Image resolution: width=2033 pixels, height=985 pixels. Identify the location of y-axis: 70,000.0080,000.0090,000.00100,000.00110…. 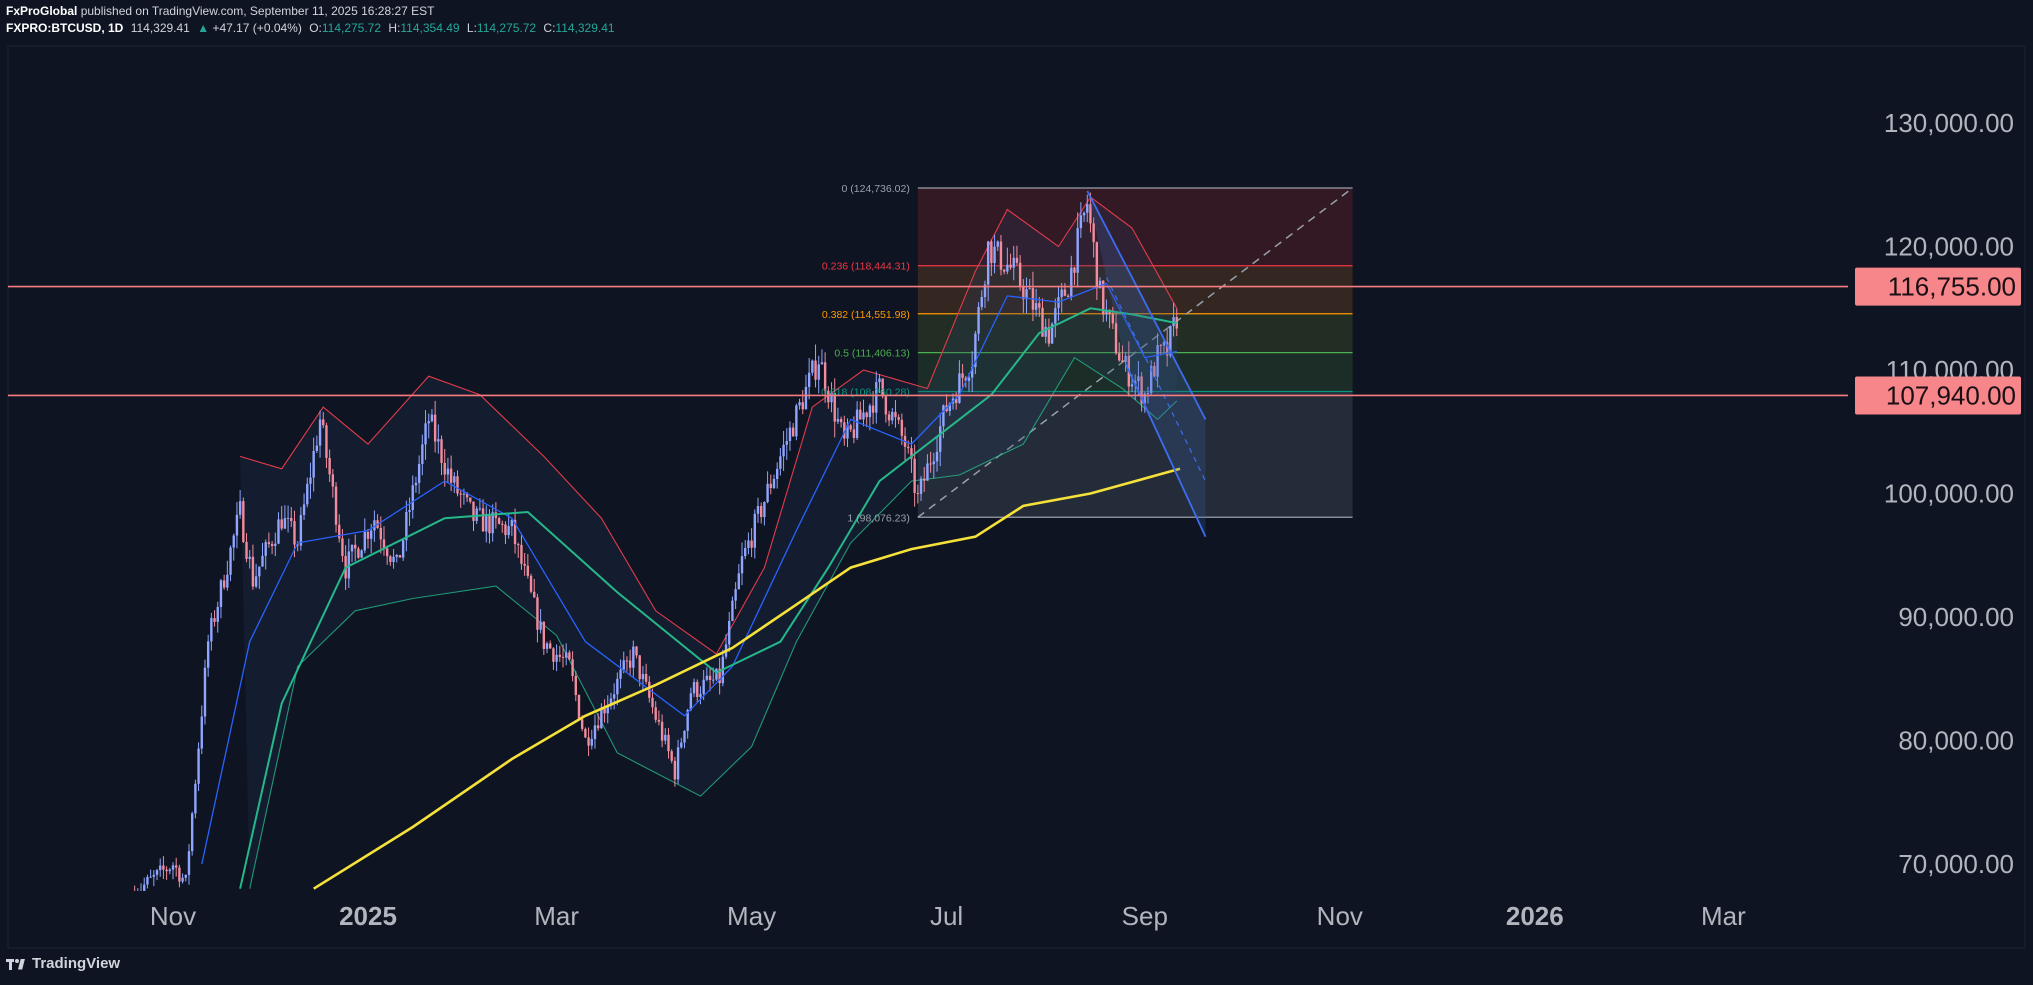
(1949, 493).